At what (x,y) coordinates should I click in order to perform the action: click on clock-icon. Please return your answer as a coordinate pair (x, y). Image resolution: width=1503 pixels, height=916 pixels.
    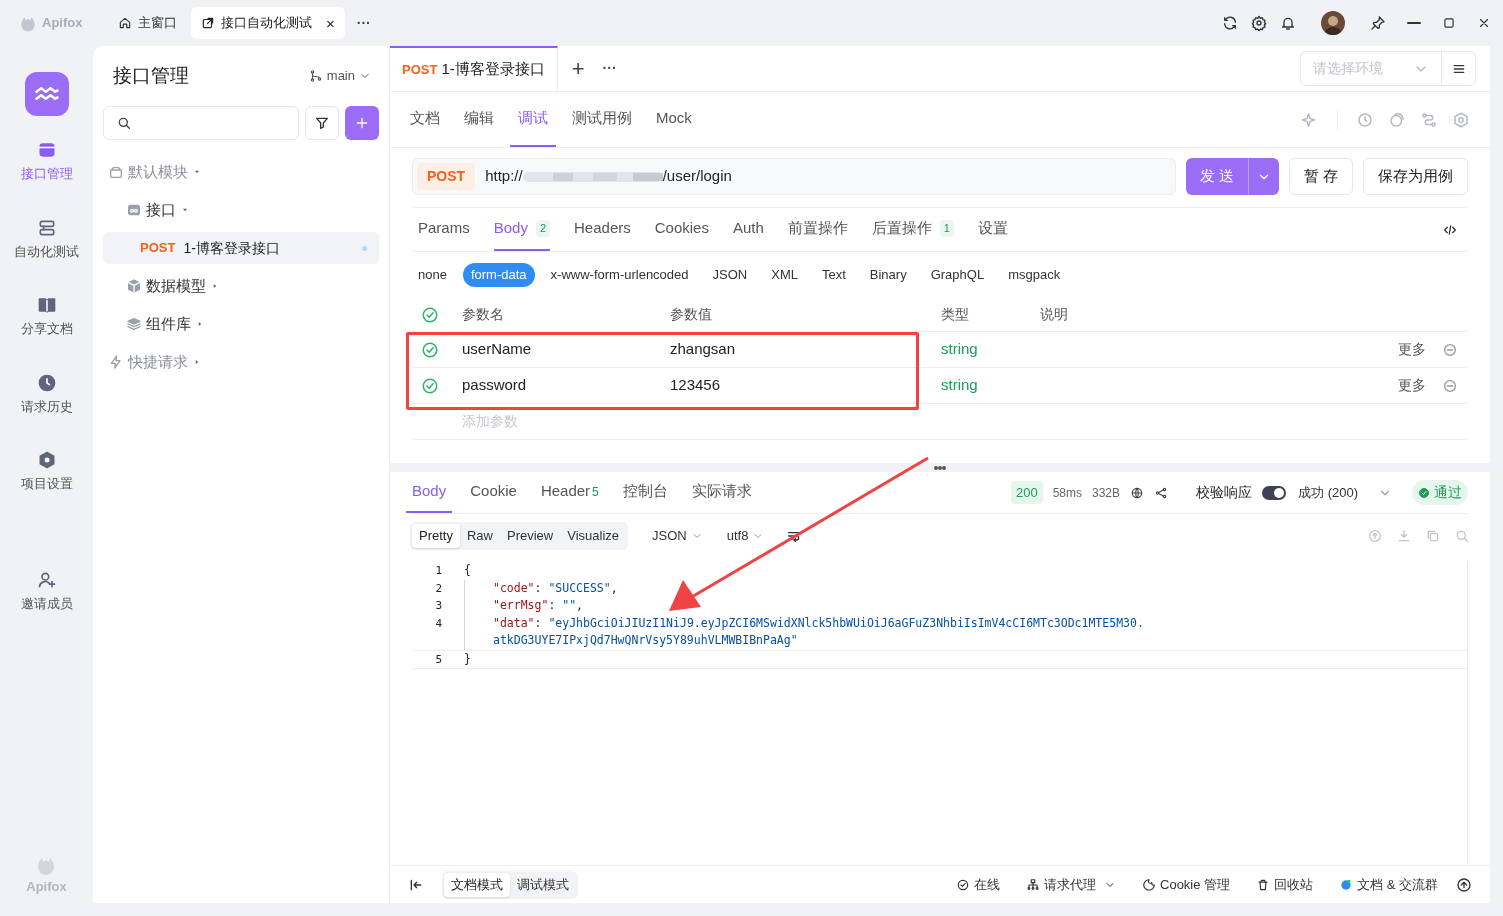
    Looking at the image, I should click on (46, 382).